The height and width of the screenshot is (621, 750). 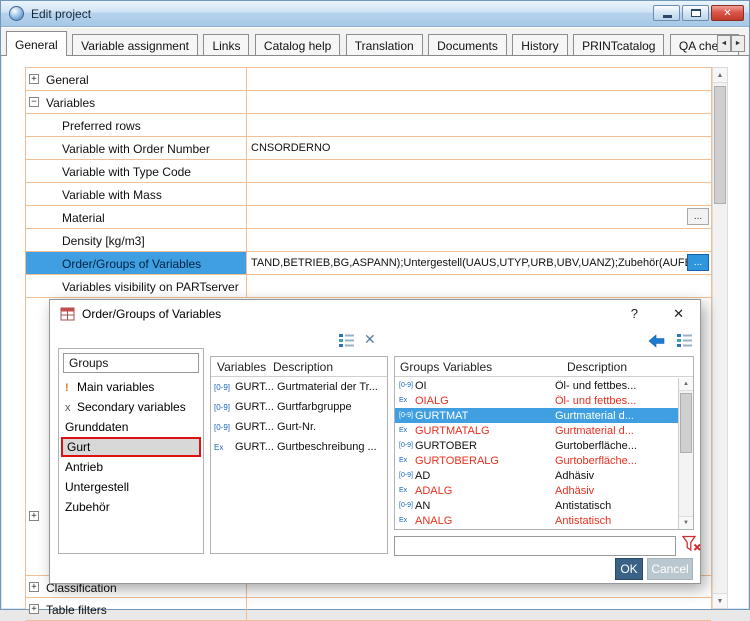 I want to click on tab-history: History, so click(x=539, y=44).